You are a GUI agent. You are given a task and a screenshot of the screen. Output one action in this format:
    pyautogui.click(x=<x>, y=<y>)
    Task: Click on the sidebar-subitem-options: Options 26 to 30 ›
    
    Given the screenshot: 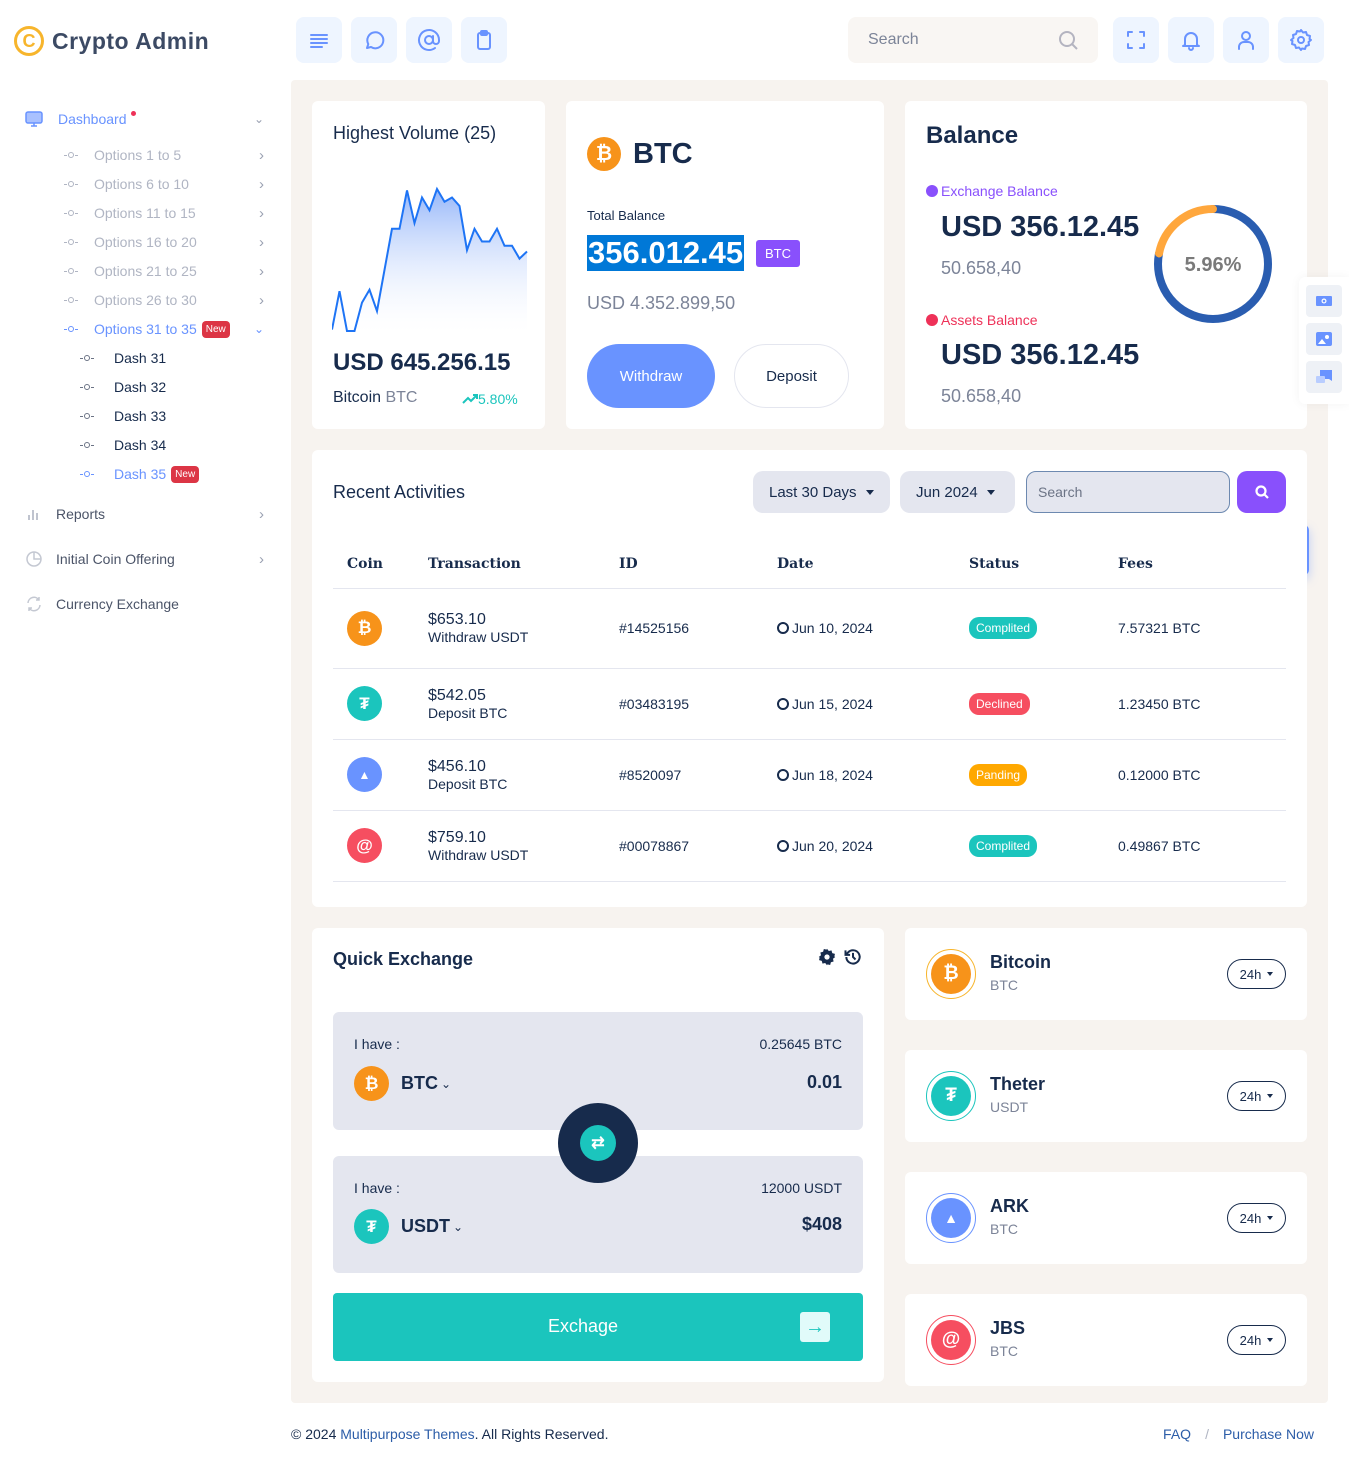 What is the action you would take?
    pyautogui.click(x=162, y=300)
    